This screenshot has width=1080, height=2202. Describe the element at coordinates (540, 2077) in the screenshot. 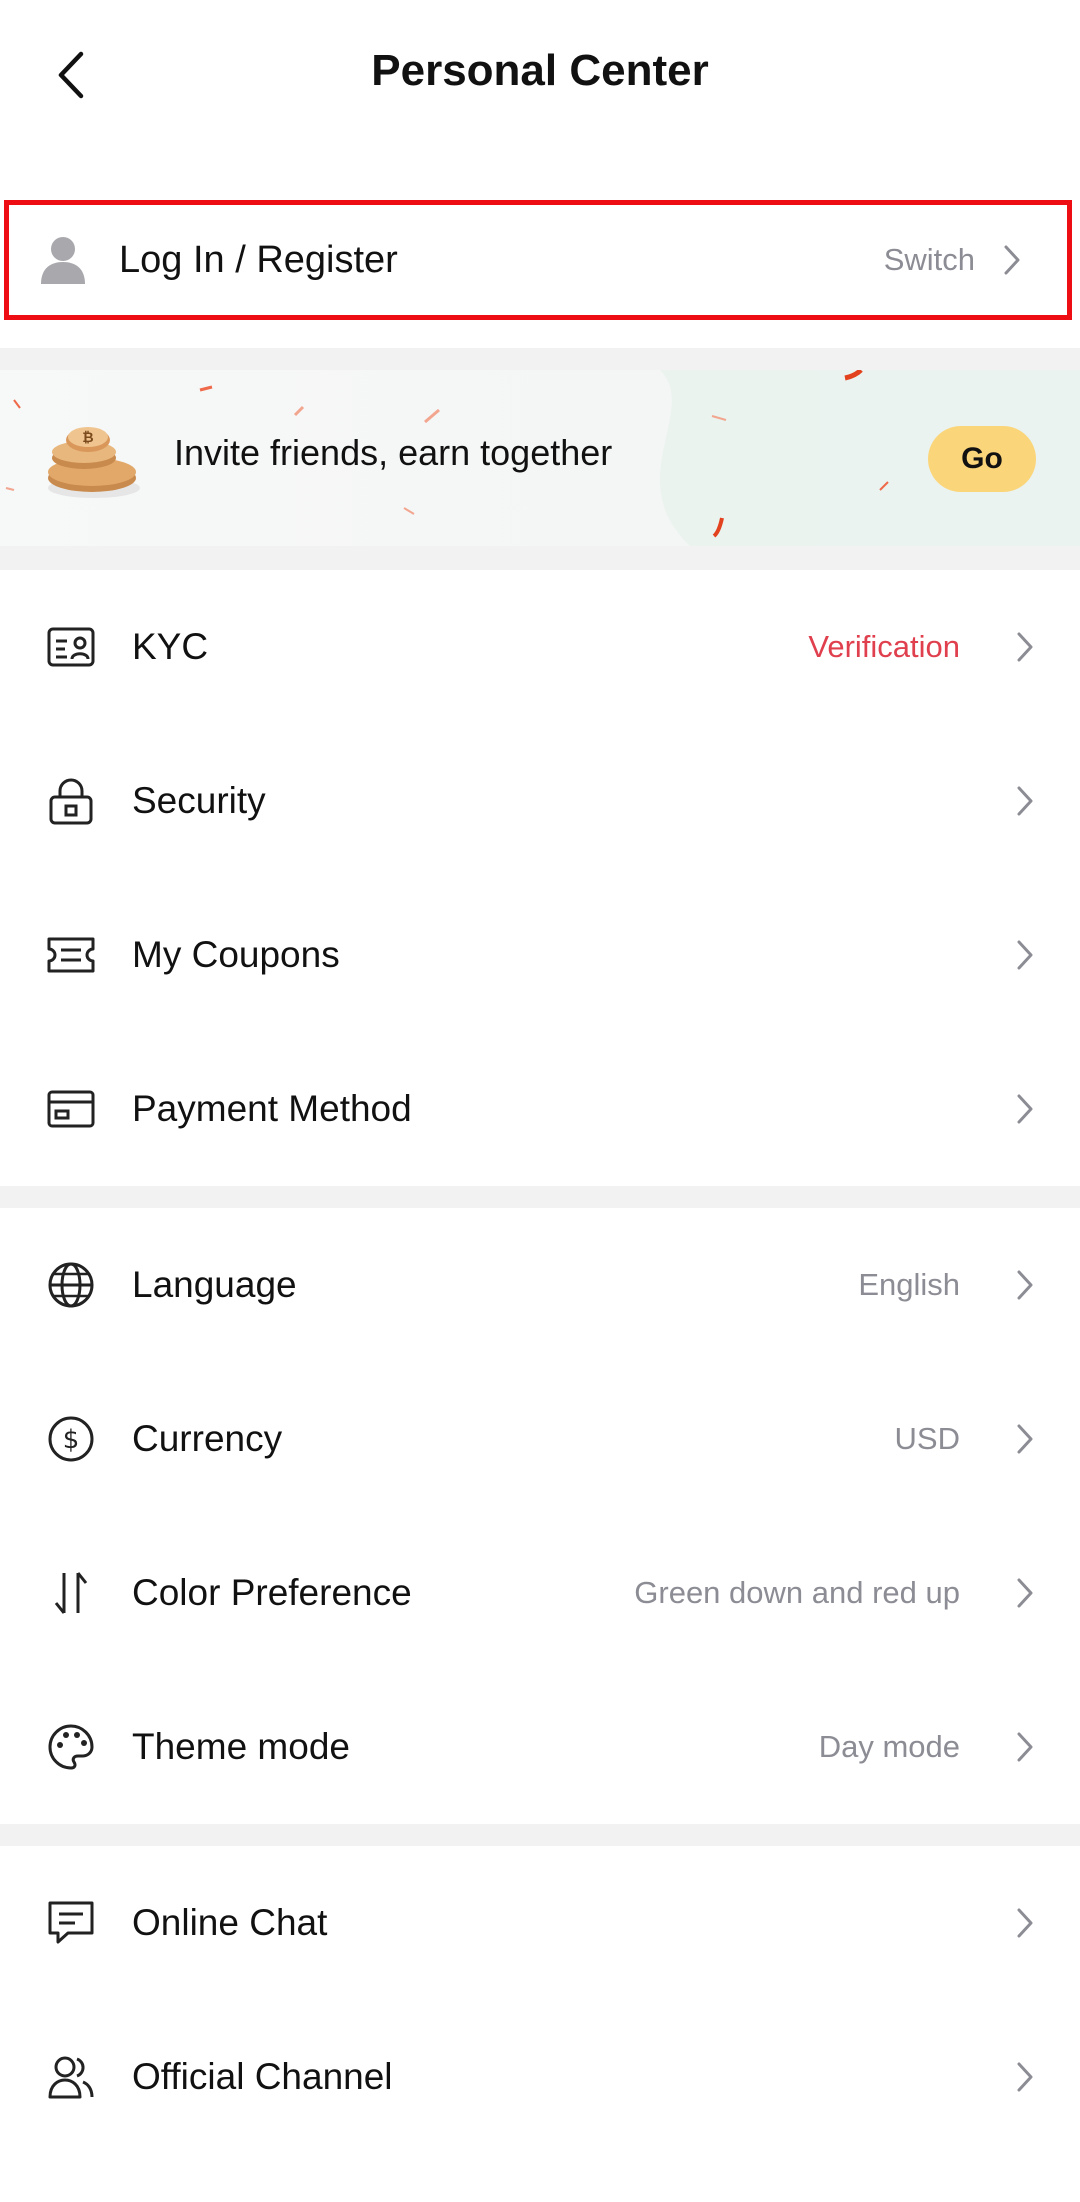

I see `menu-item-official-channel: Official Channel` at that location.